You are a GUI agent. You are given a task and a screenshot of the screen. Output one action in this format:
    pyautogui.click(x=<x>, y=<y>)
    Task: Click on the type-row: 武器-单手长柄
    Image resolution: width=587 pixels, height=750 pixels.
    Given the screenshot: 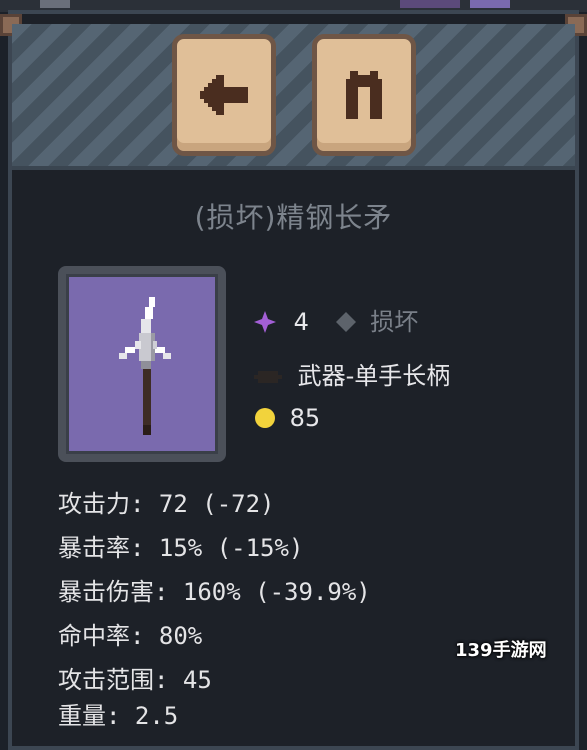 What is the action you would take?
    pyautogui.click(x=352, y=373)
    